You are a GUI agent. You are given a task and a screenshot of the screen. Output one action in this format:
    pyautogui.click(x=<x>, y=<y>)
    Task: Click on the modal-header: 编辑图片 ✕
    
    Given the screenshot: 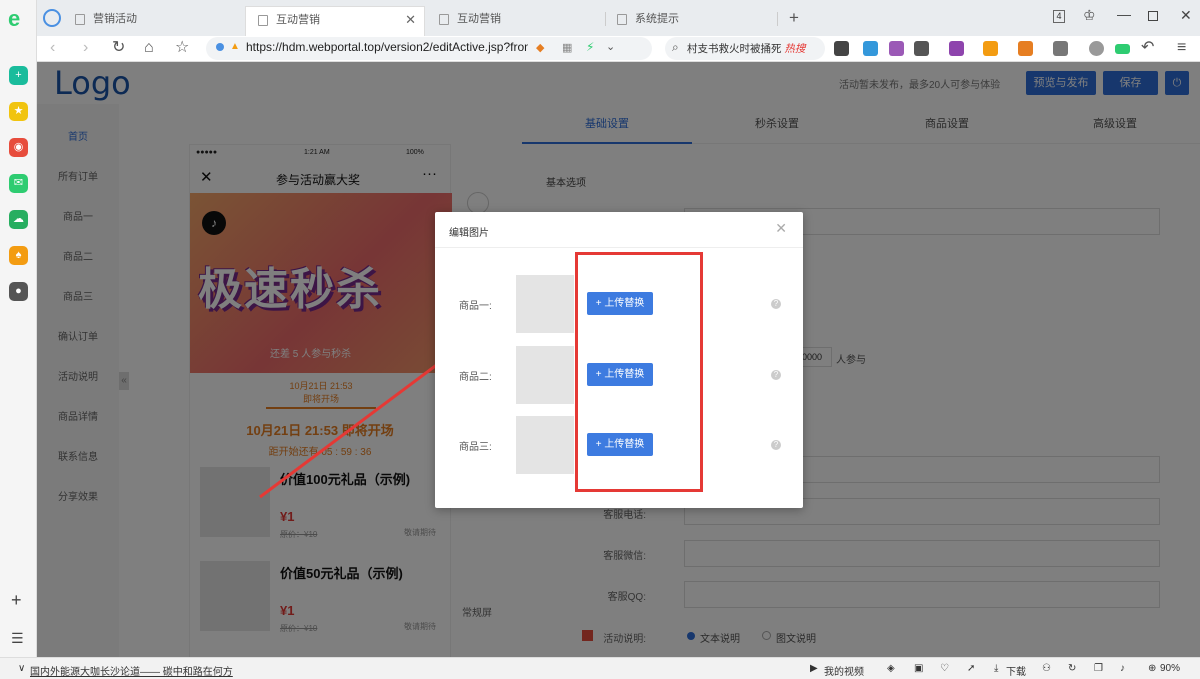 What is the action you would take?
    pyautogui.click(x=619, y=230)
    